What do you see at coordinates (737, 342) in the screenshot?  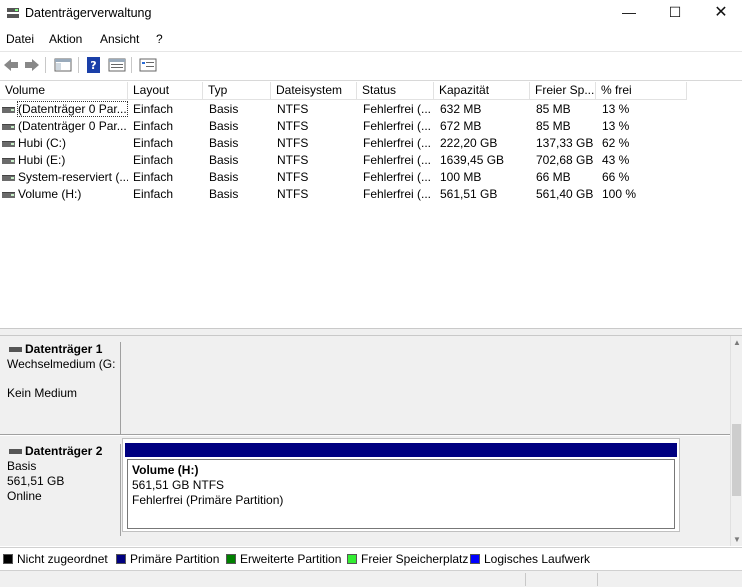 I see `scroll-up-icon: ▲` at bounding box center [737, 342].